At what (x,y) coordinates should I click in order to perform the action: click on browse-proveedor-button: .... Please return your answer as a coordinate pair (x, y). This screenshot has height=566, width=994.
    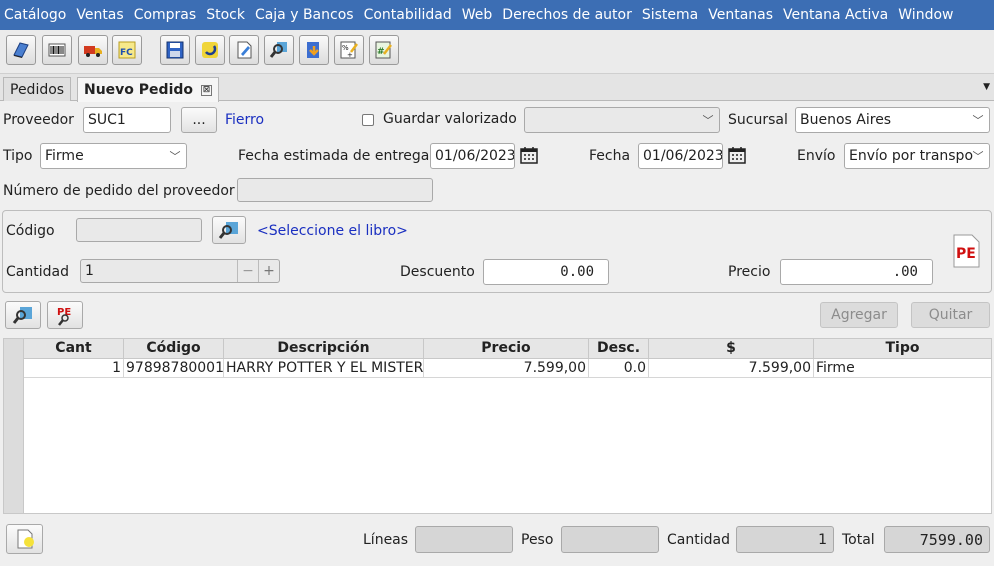
    Looking at the image, I should click on (199, 120).